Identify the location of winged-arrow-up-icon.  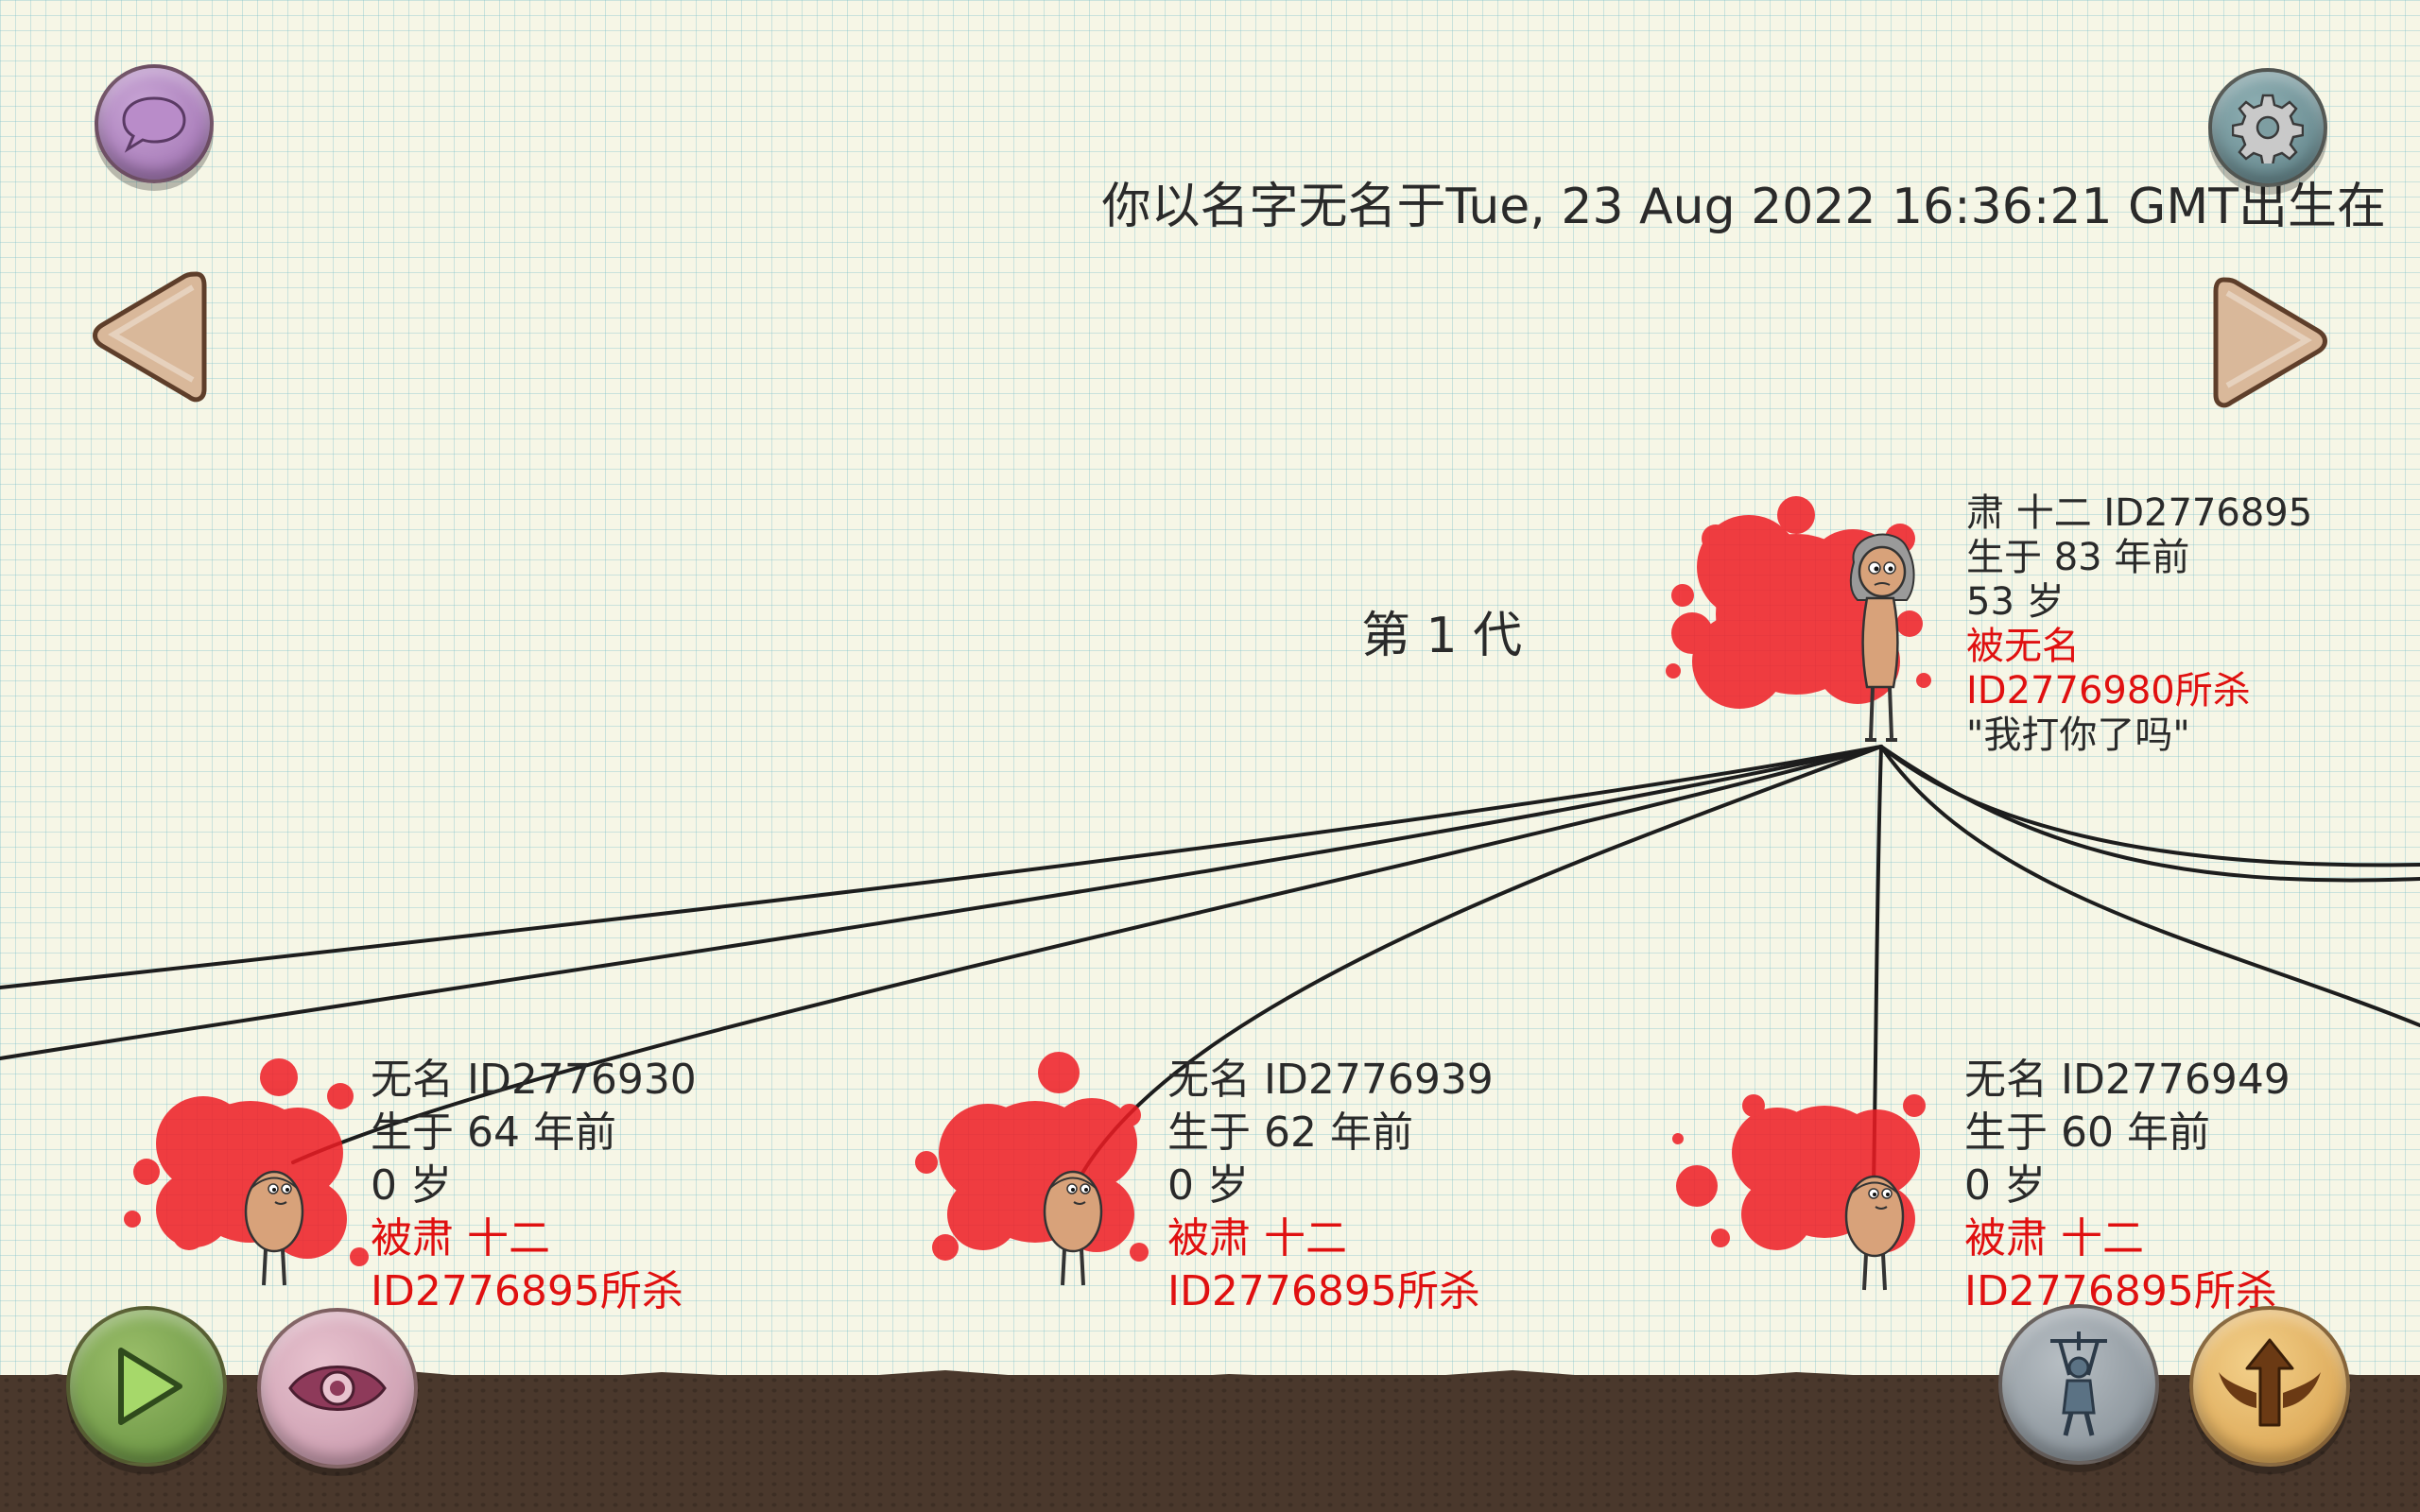
(2270, 1382).